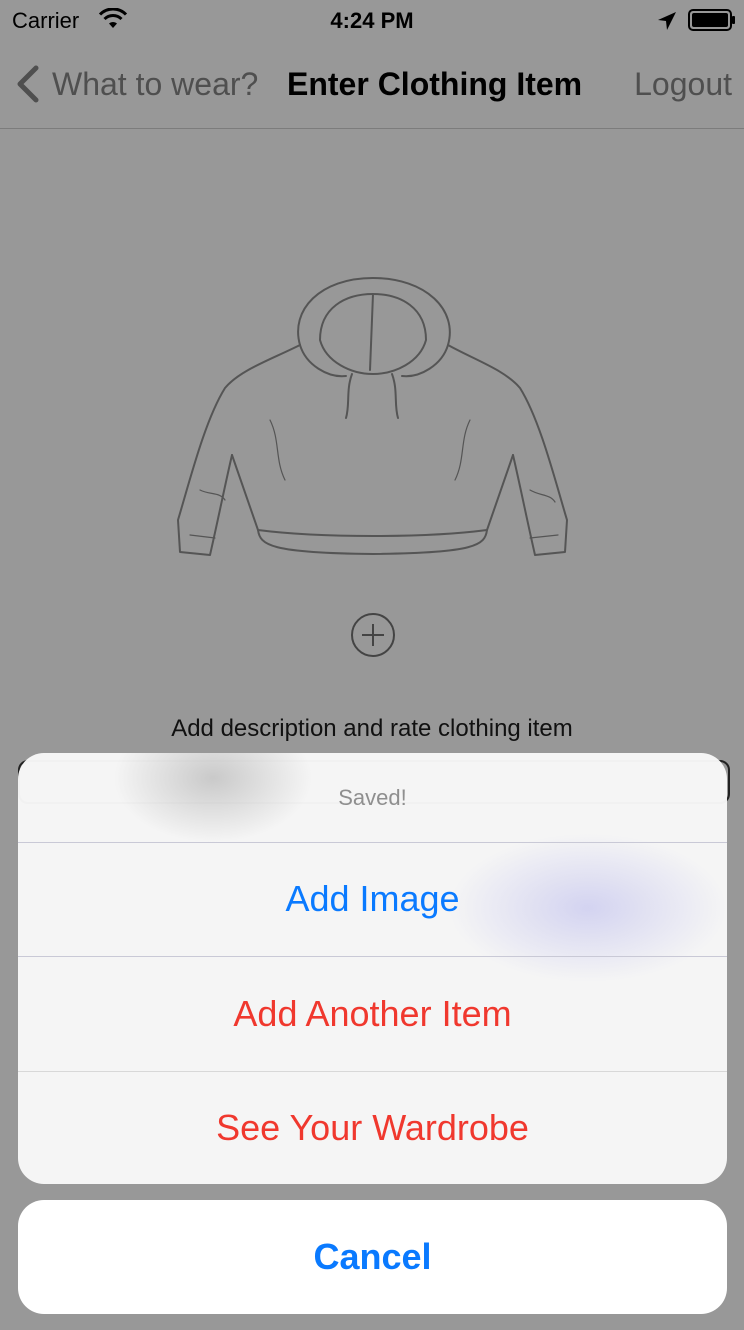 The width and height of the screenshot is (744, 1330). What do you see at coordinates (372, 1014) in the screenshot?
I see `add-another-item-button: Add Another Item` at bounding box center [372, 1014].